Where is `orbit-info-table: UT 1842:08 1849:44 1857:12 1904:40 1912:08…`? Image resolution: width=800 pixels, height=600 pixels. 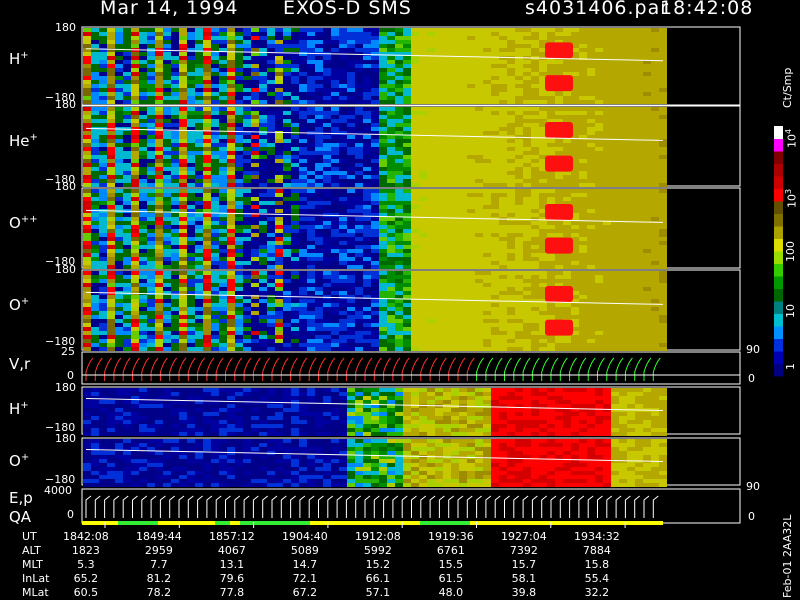 orbit-info-table: UT 1842:08 1849:44 1857:12 1904:40 1912:08… is located at coordinates (316, 565).